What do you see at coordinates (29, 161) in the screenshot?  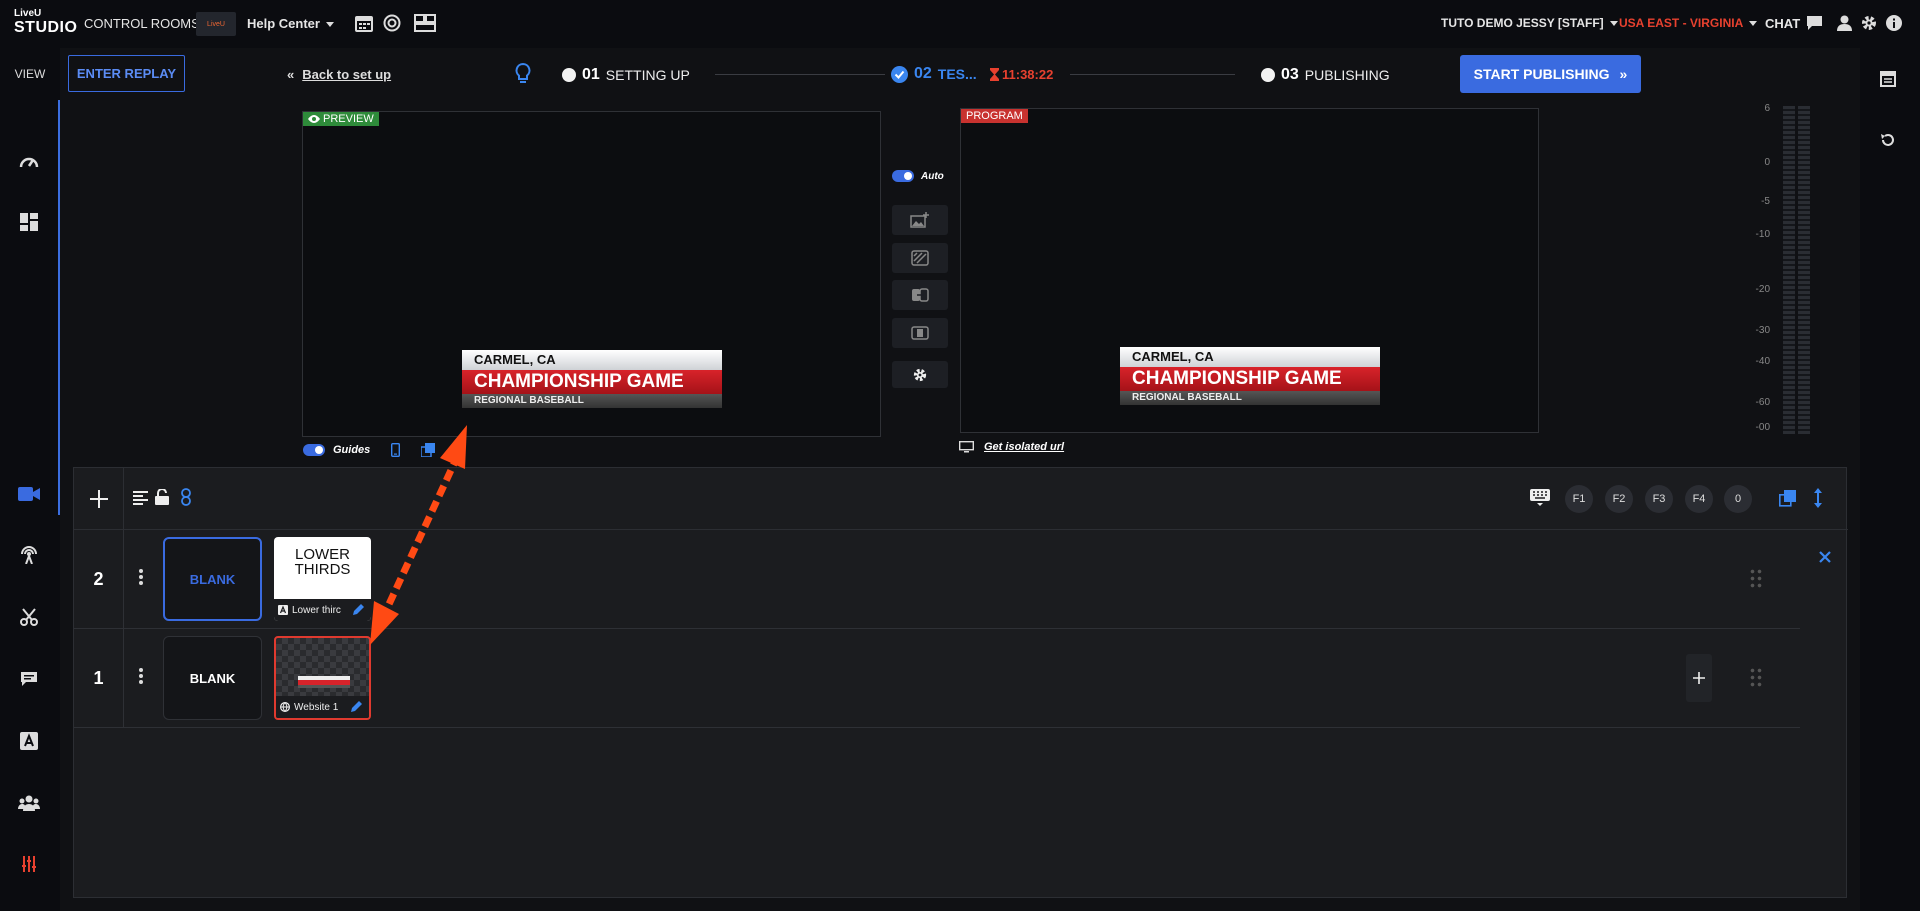 I see `dashboard-icon` at bounding box center [29, 161].